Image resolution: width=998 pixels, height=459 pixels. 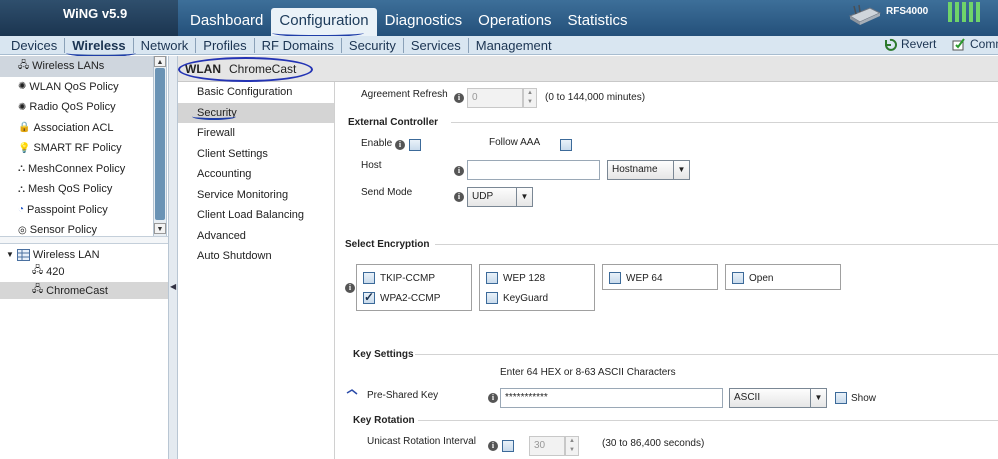 What do you see at coordinates (644, 278) in the screenshot?
I see `wep64-label: WEP 64` at bounding box center [644, 278].